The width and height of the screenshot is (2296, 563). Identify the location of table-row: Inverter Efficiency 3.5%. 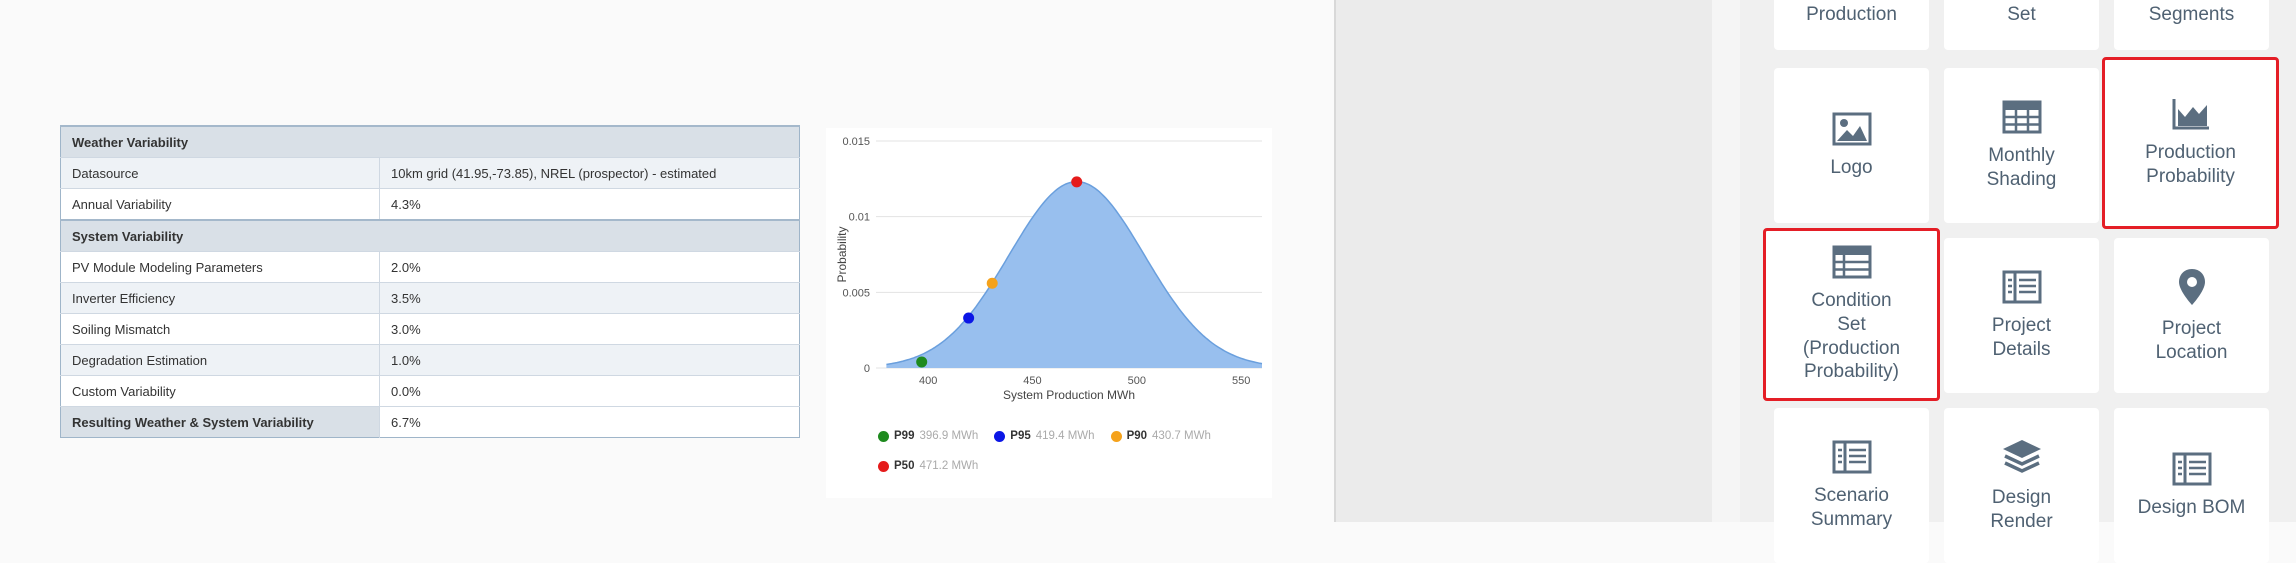
(430, 298).